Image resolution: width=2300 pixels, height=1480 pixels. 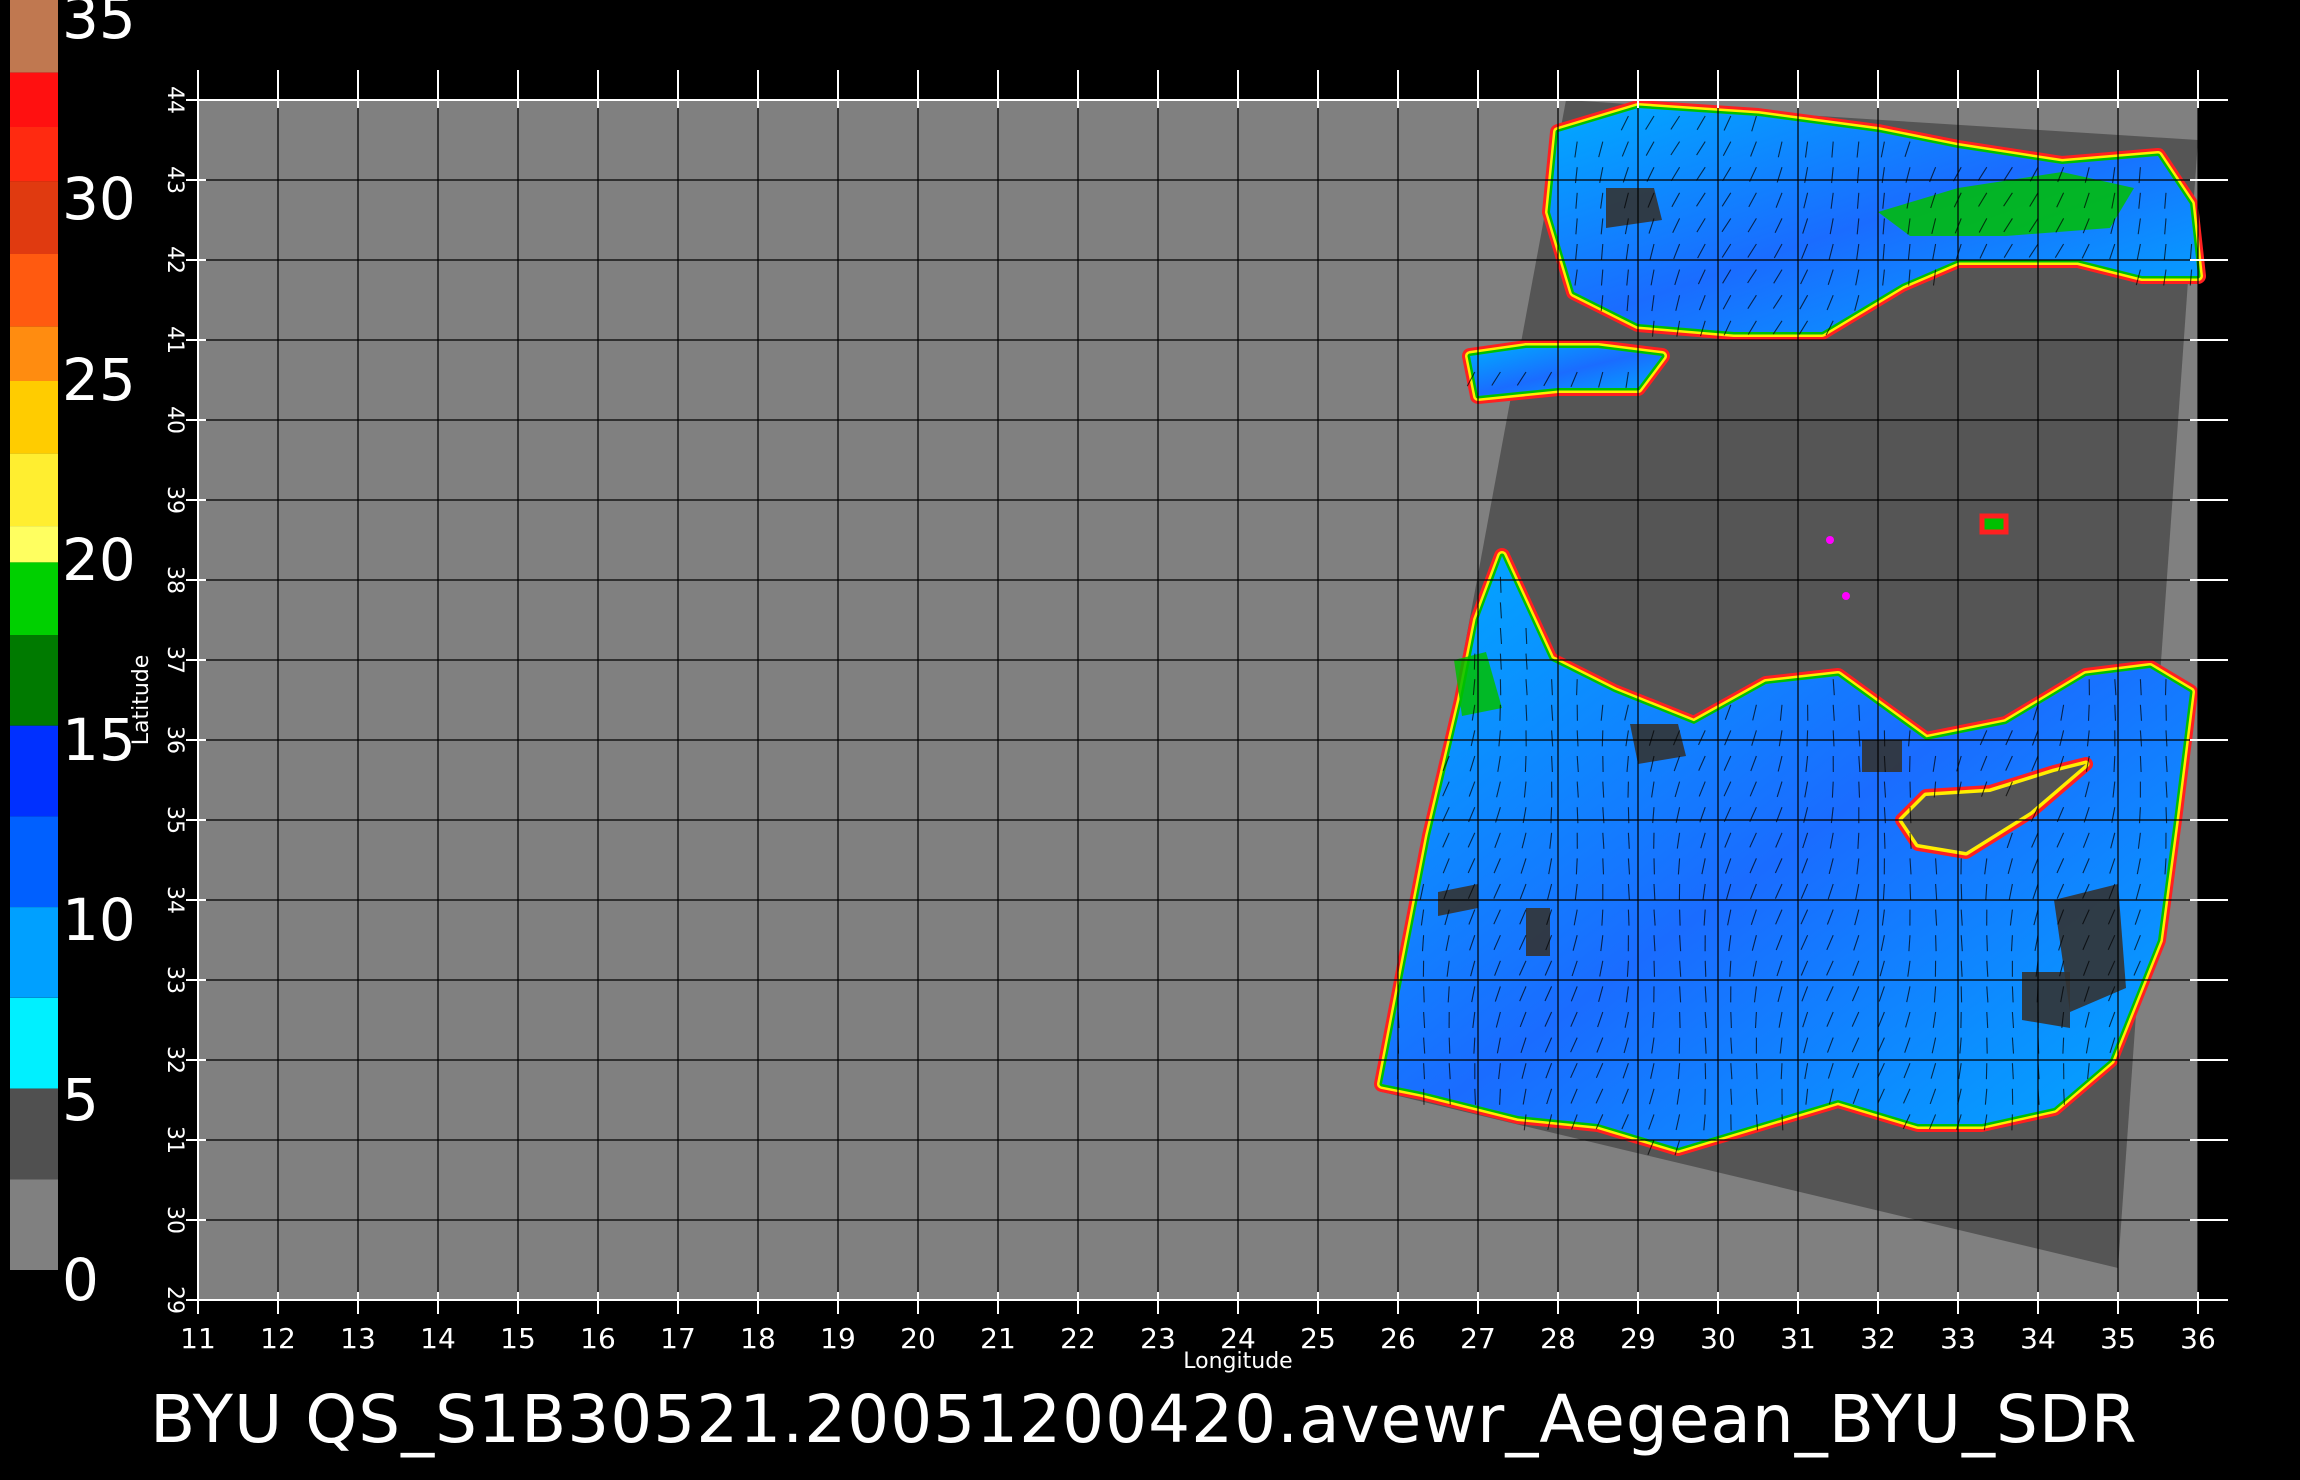 What do you see at coordinates (174, 340) in the screenshot?
I see `y-tick-label: 41` at bounding box center [174, 340].